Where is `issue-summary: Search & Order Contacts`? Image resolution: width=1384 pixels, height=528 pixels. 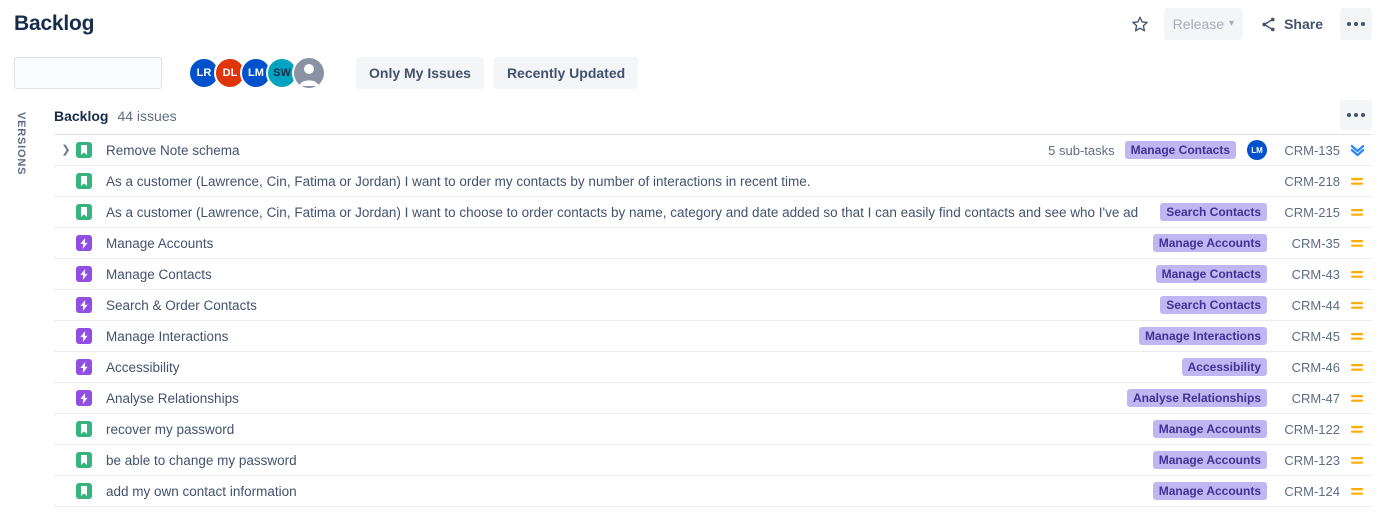 issue-summary: Search & Order Contacts is located at coordinates (630, 305).